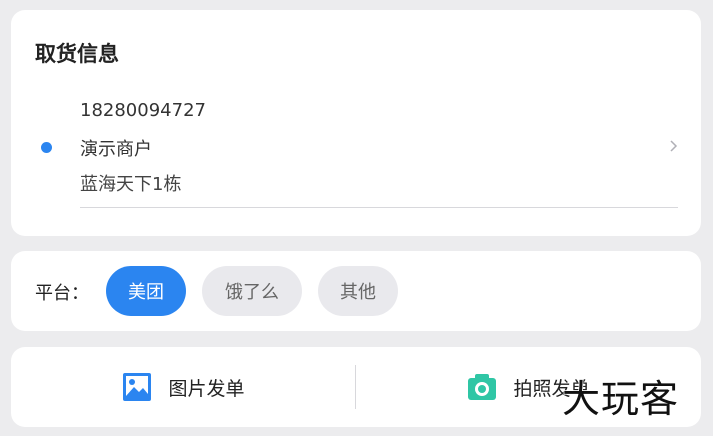 The width and height of the screenshot is (713, 436). Describe the element at coordinates (206, 388) in the screenshot. I see `image-order-label: 图片发单` at that location.